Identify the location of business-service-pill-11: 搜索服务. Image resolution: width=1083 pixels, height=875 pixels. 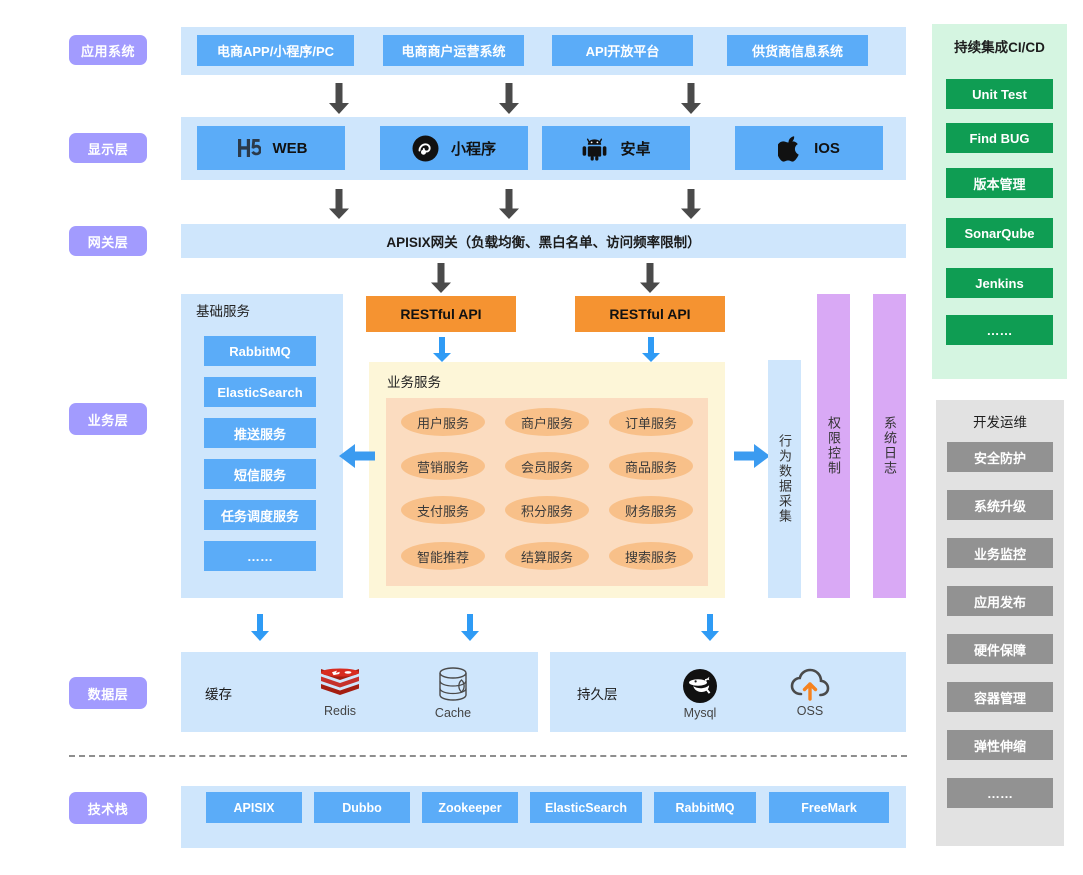
(651, 556).